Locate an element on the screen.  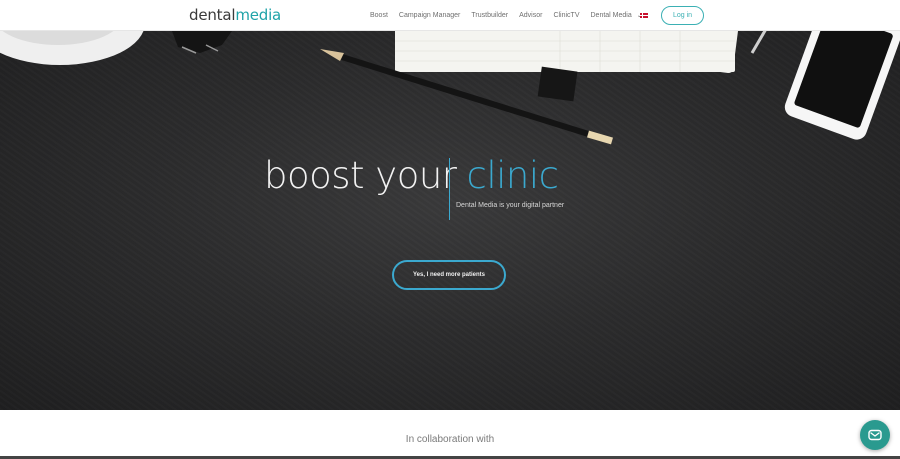
hero-title: boost your clinic is located at coordinates (411, 176).